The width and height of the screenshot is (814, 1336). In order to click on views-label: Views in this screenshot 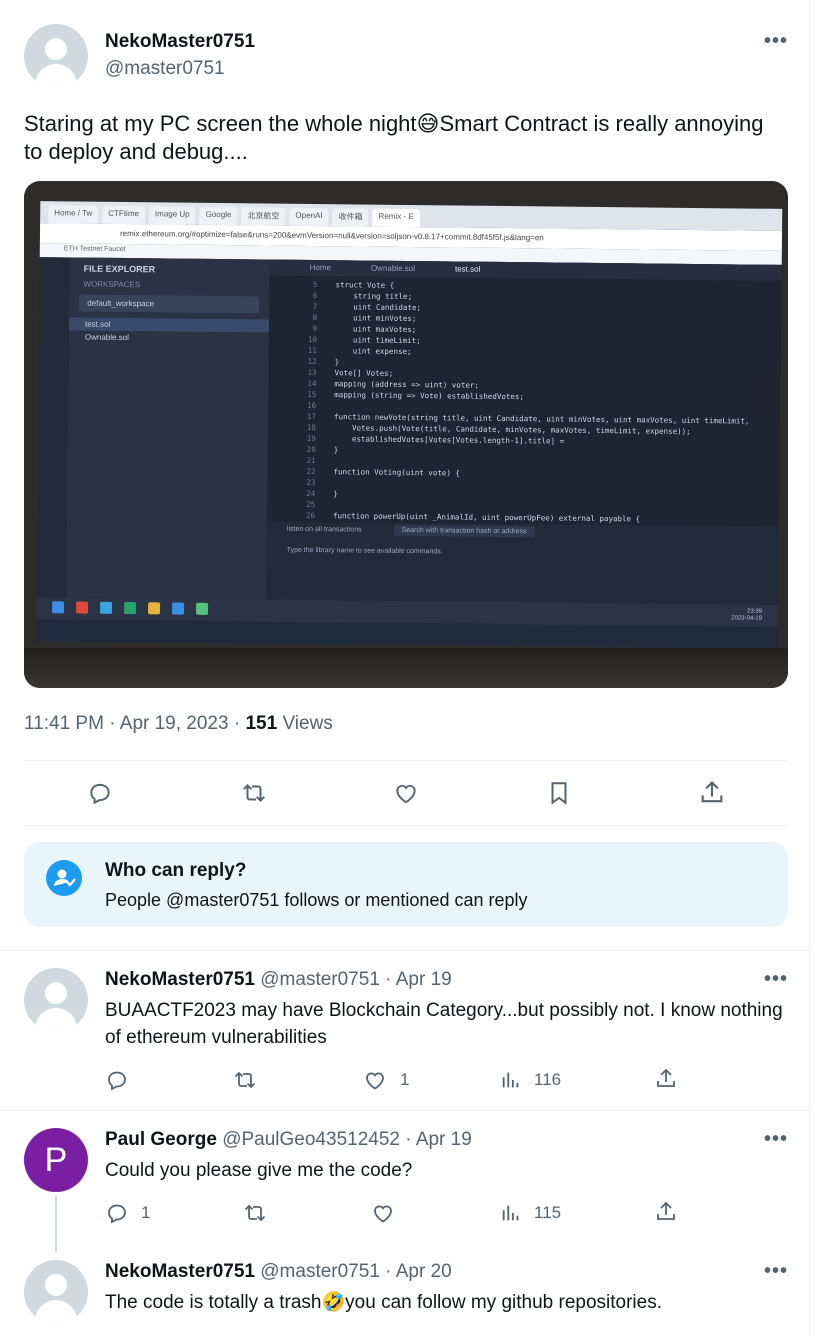, I will do `click(307, 723)`.